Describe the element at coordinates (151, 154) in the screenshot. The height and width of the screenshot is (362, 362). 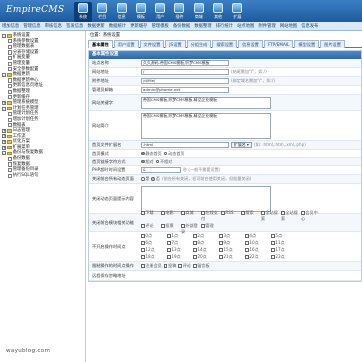
I see `index-mode-option: 静态首页` at that location.